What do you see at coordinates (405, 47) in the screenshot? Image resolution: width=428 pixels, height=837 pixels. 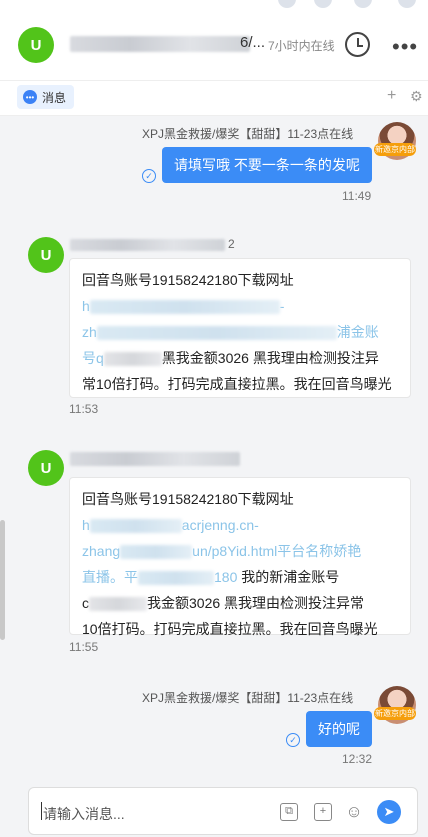 I see `more-icon: •••` at bounding box center [405, 47].